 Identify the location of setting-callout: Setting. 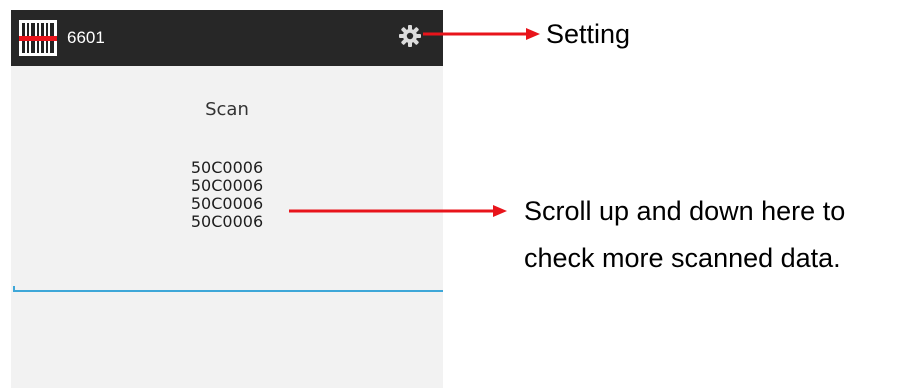
(588, 34).